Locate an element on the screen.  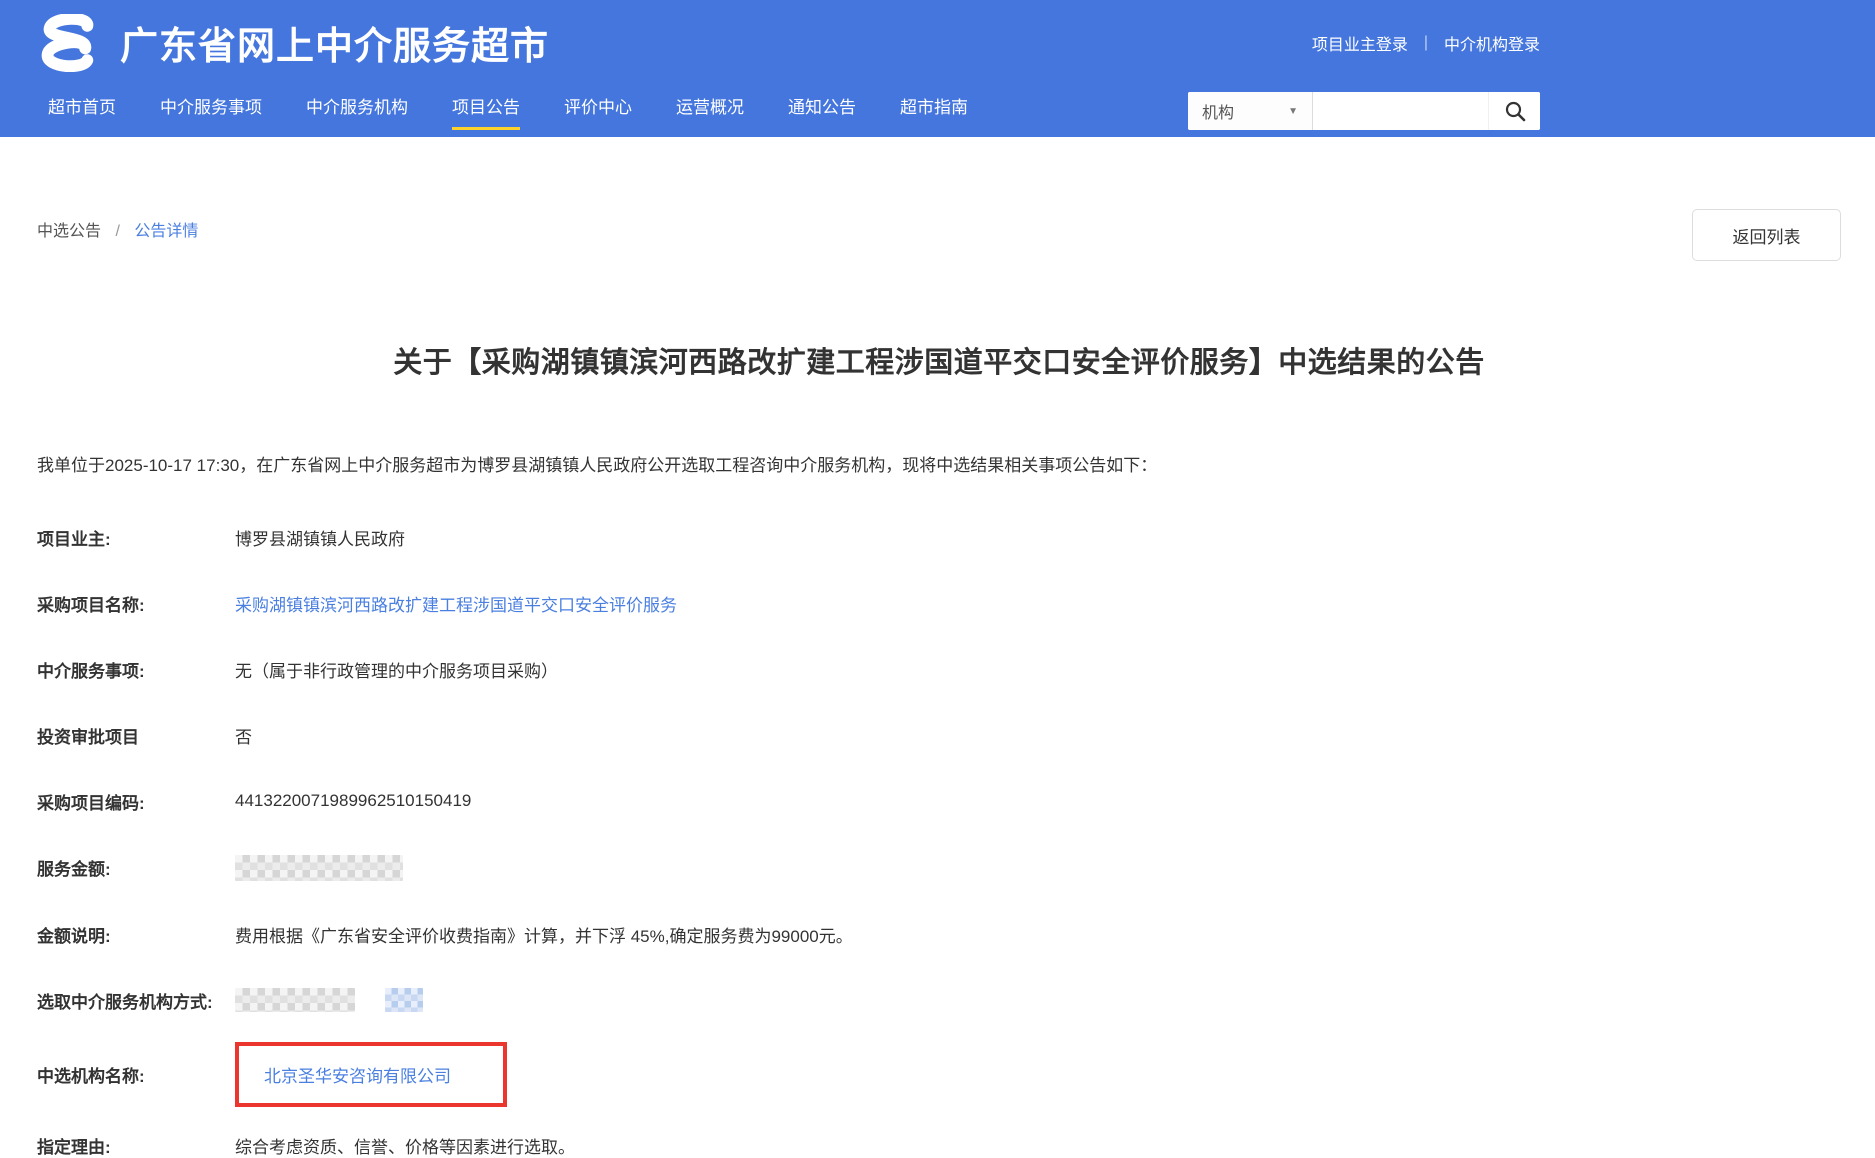
breadcrumb: 中选公告 / 公告详情 is located at coordinates (117, 229).